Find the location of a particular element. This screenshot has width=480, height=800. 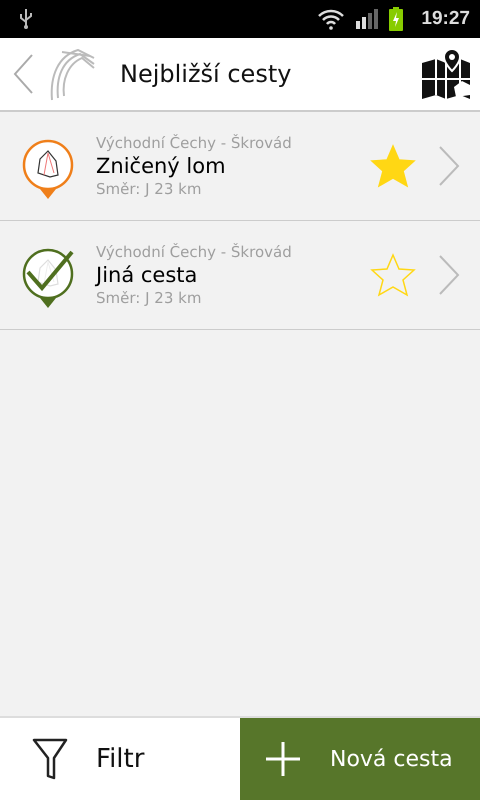

route-item: Východní Čechy - Škrovád Zničený lom Směr: J 23 km is located at coordinates (240, 166).